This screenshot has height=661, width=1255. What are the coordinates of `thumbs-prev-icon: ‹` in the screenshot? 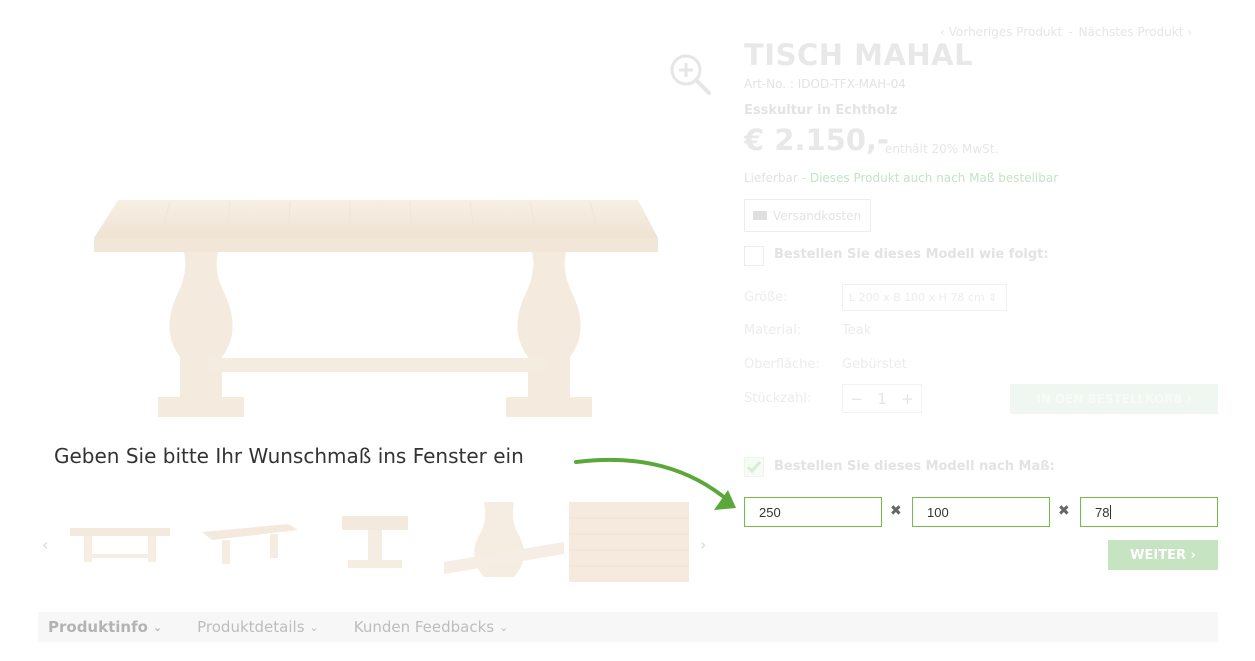 It's located at (45, 544).